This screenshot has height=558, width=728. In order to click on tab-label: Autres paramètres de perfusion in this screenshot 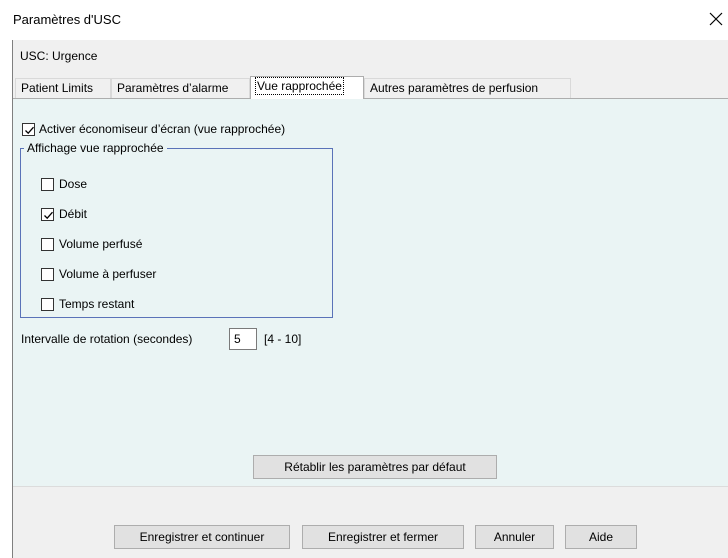, I will do `click(454, 88)`.